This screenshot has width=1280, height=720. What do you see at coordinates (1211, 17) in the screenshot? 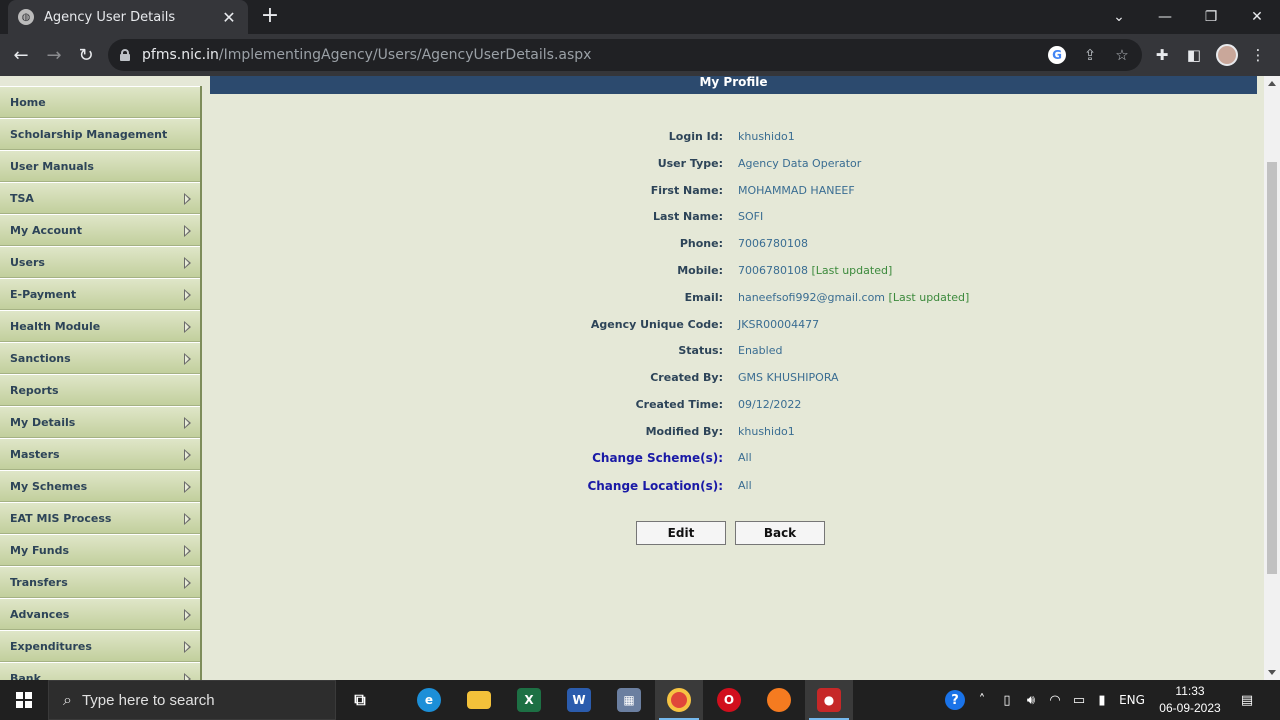
I see `restore-button: ❐` at bounding box center [1211, 17].